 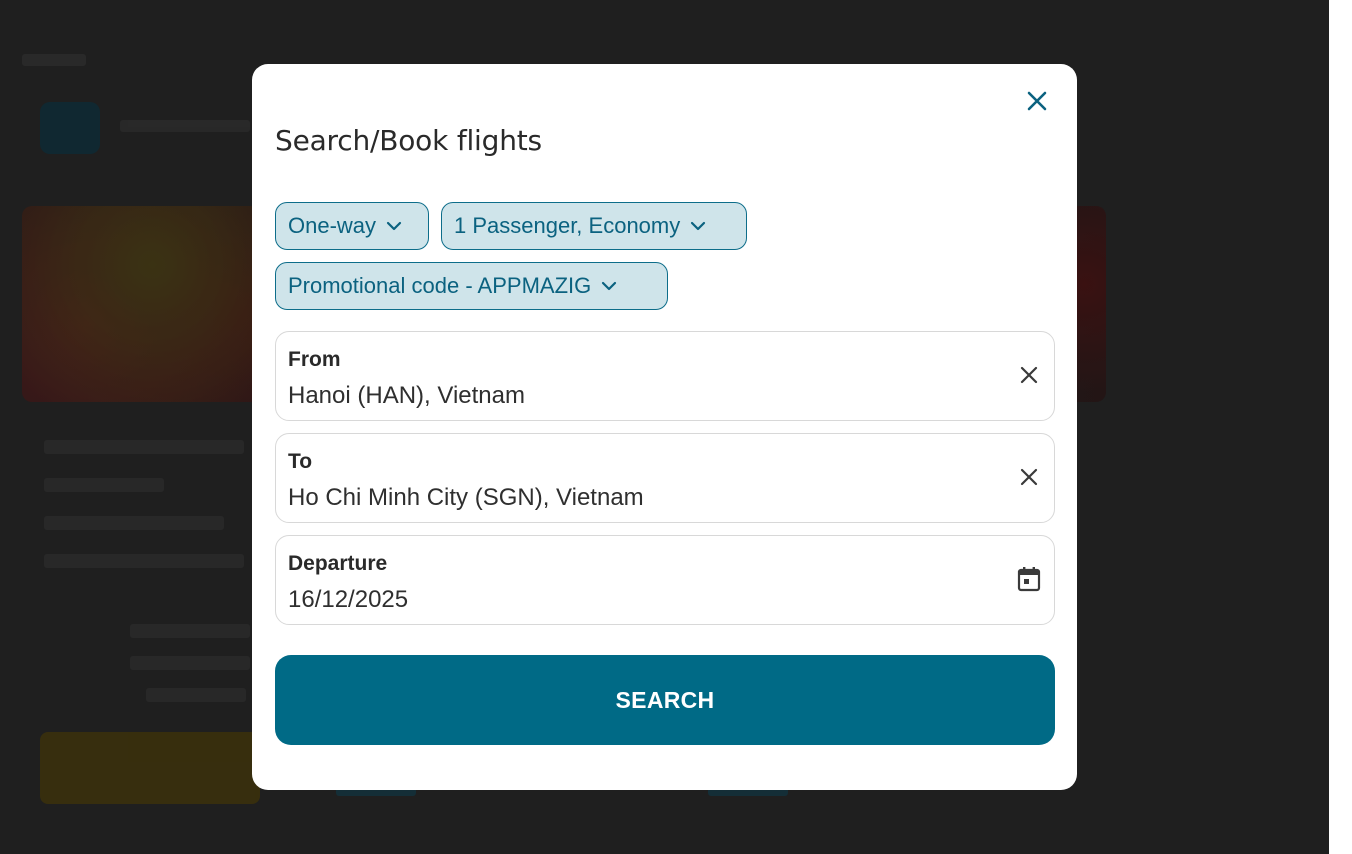 I want to click on calendar-icon, so click(x=1029, y=581).